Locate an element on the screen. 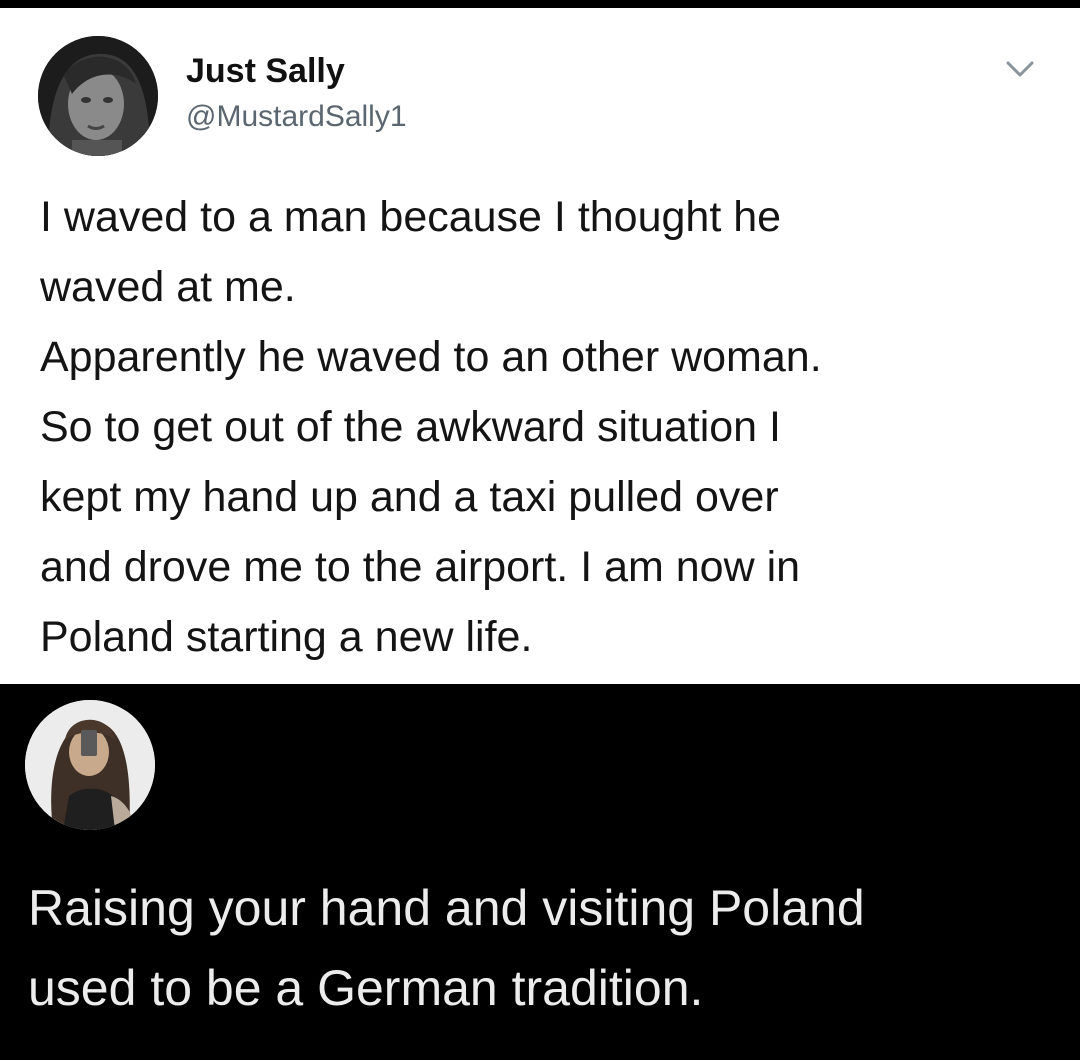 Image resolution: width=1080 pixels, height=1060 pixels. tweet-menu-button is located at coordinates (1020, 69).